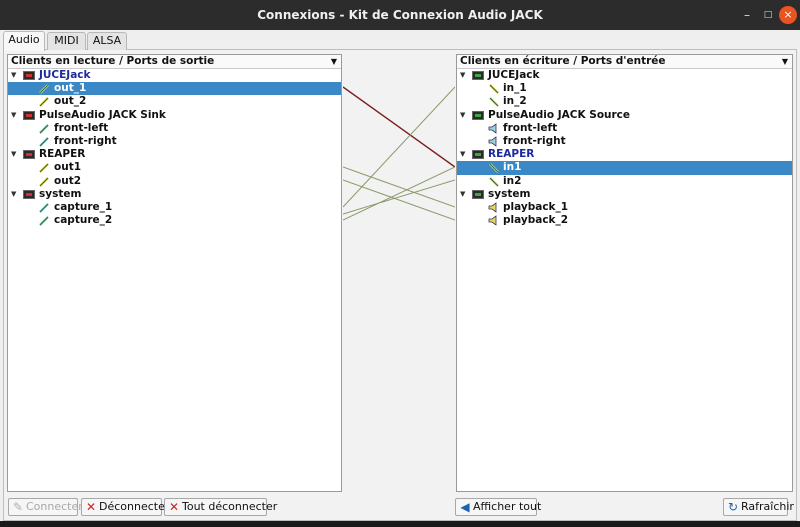 The height and width of the screenshot is (527, 800). Describe the element at coordinates (536, 220) in the screenshot. I see `port-name: playback_2` at that location.